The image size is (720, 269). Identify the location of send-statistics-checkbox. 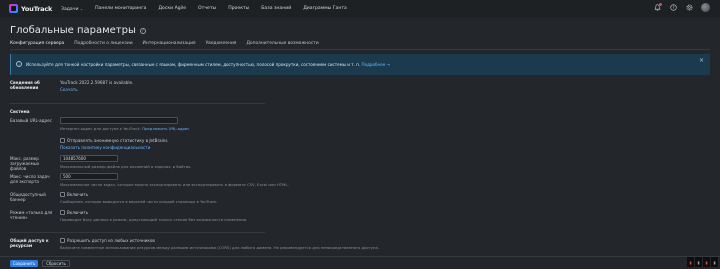
(62, 140).